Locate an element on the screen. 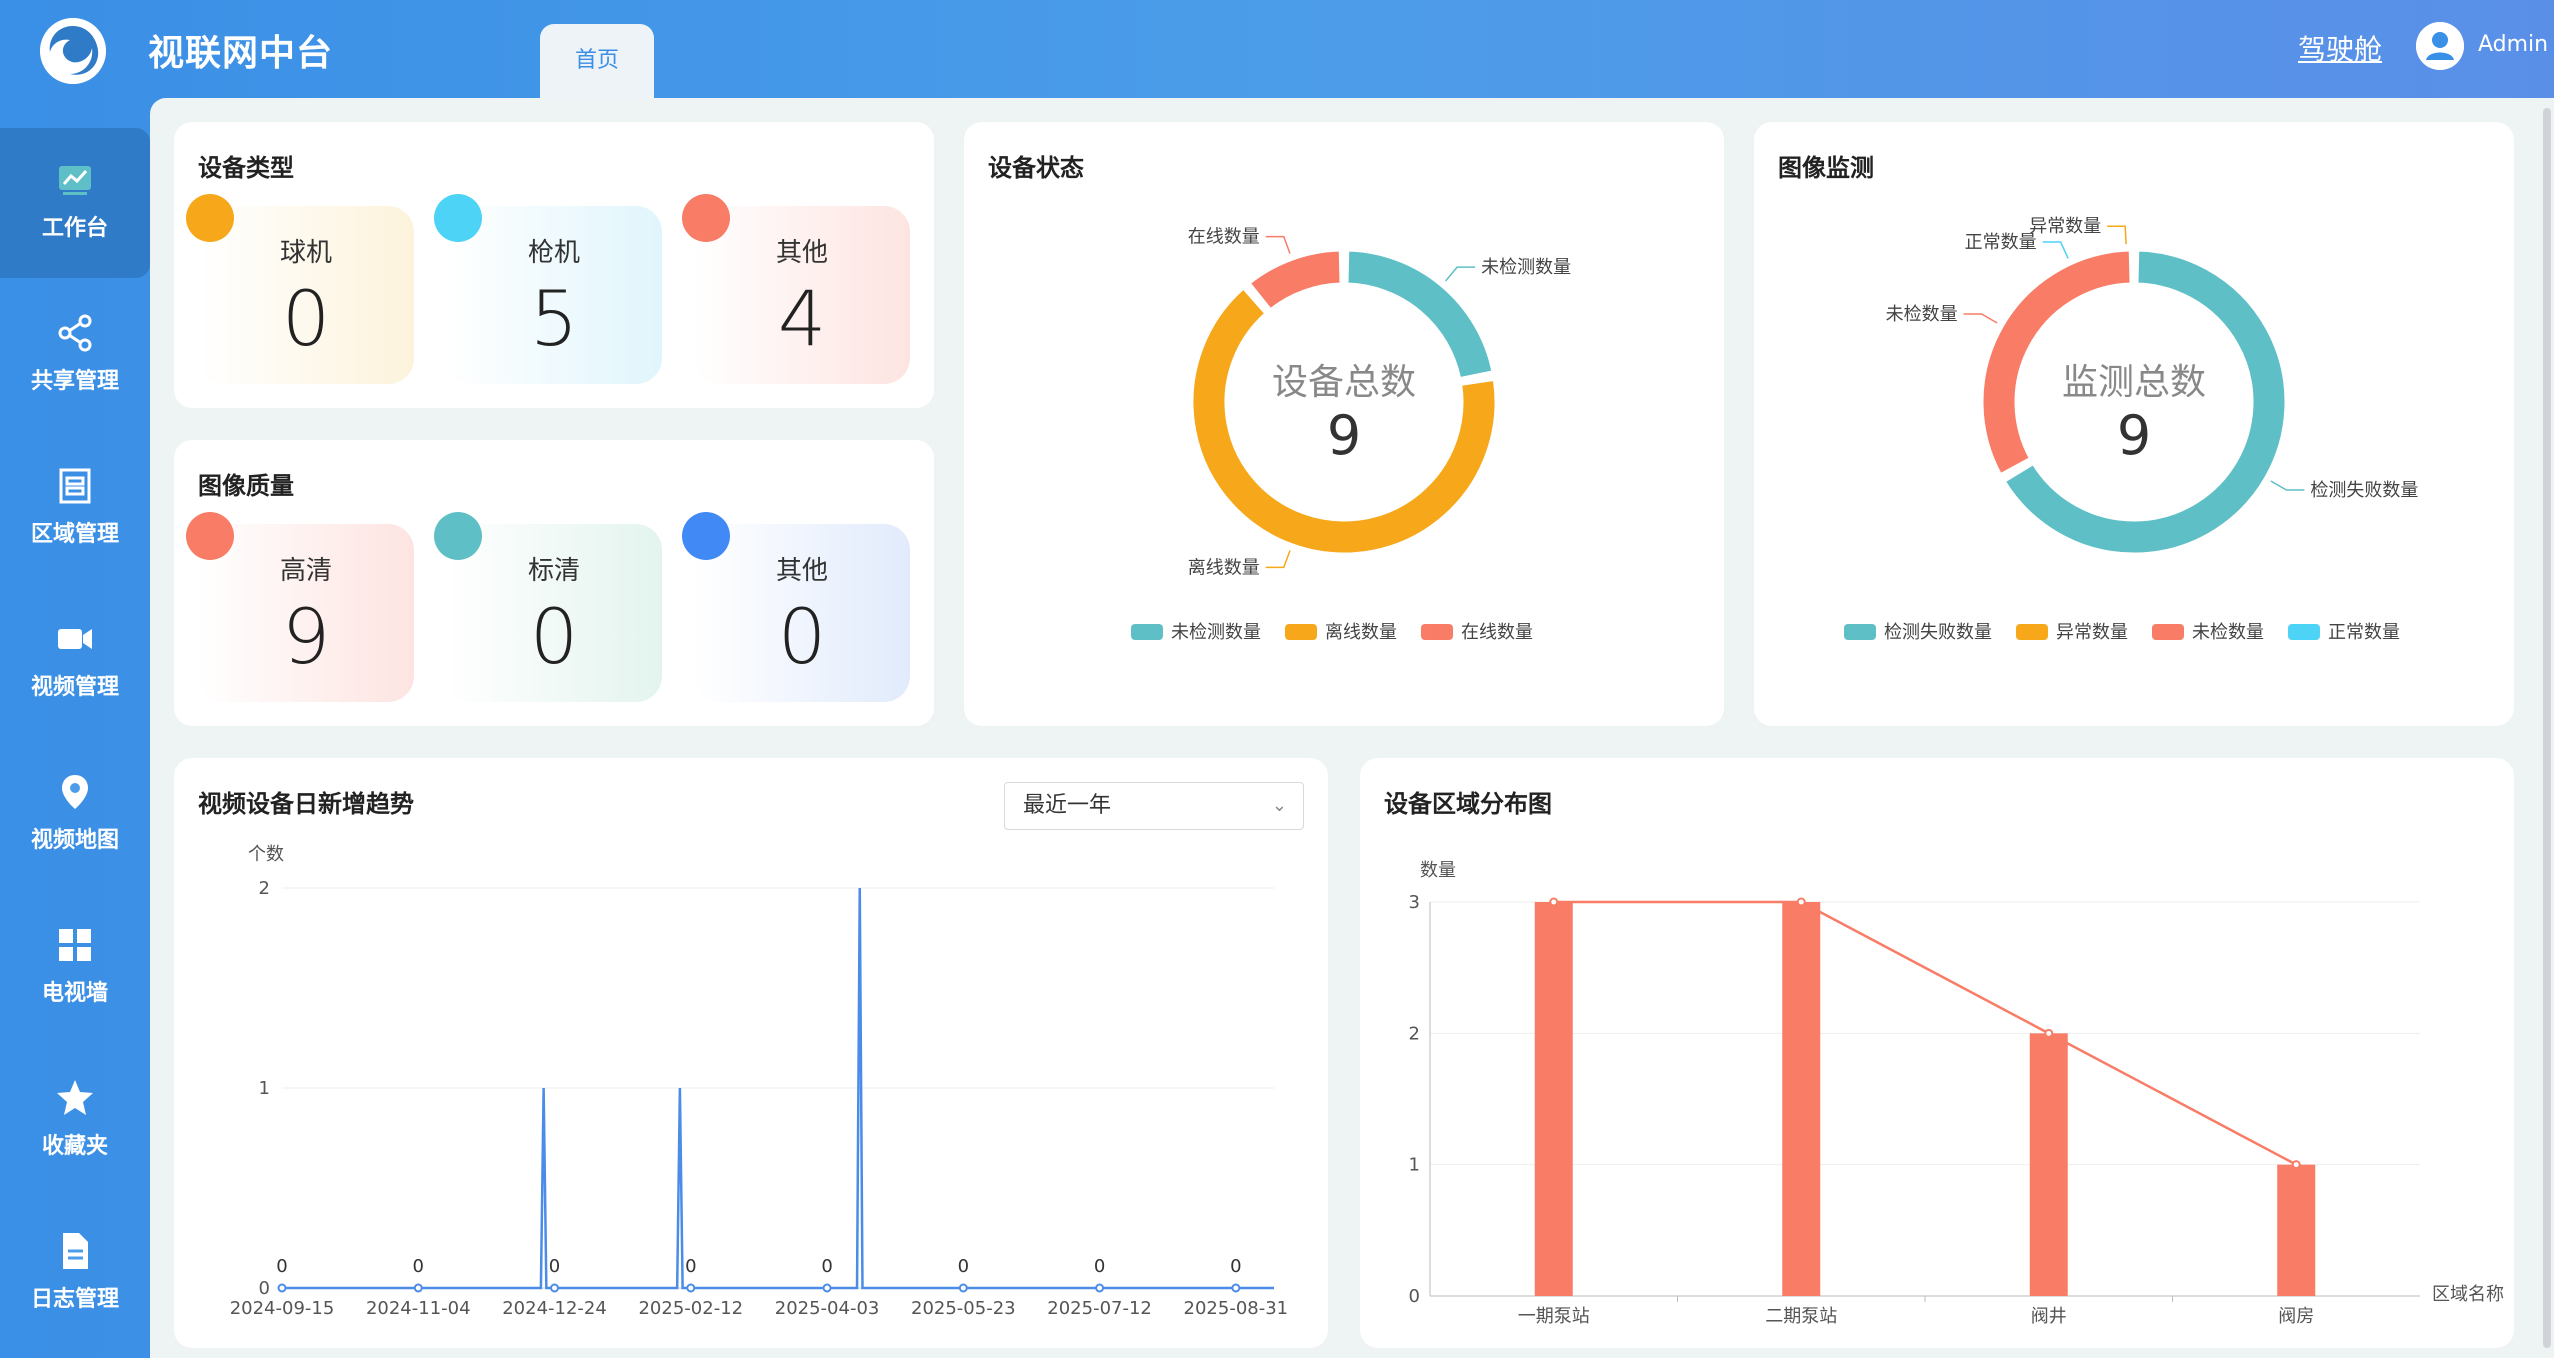 Image resolution: width=2554 pixels, height=1358 pixels. sidebar-item-logs: 日志管理 is located at coordinates (75, 1274).